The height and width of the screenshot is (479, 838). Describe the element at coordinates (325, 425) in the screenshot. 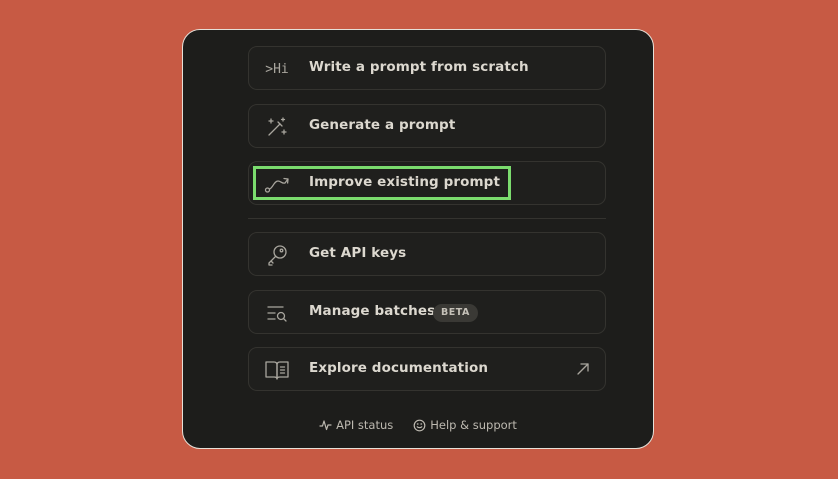

I see `pulse-icon` at that location.